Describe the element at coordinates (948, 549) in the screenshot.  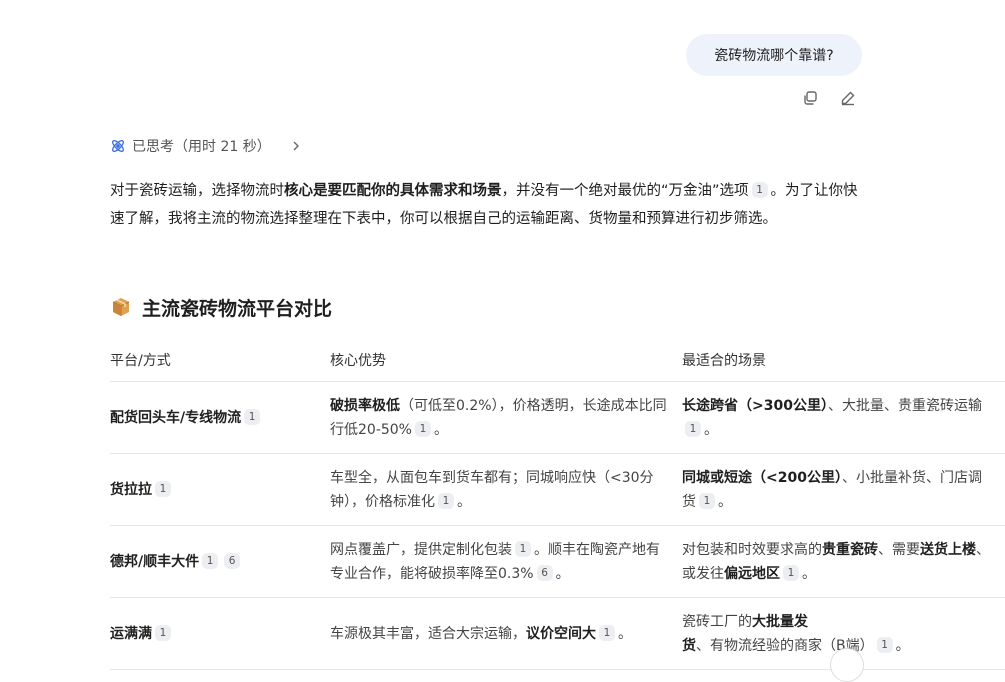
I see `scene-bold: 送货上楼` at that location.